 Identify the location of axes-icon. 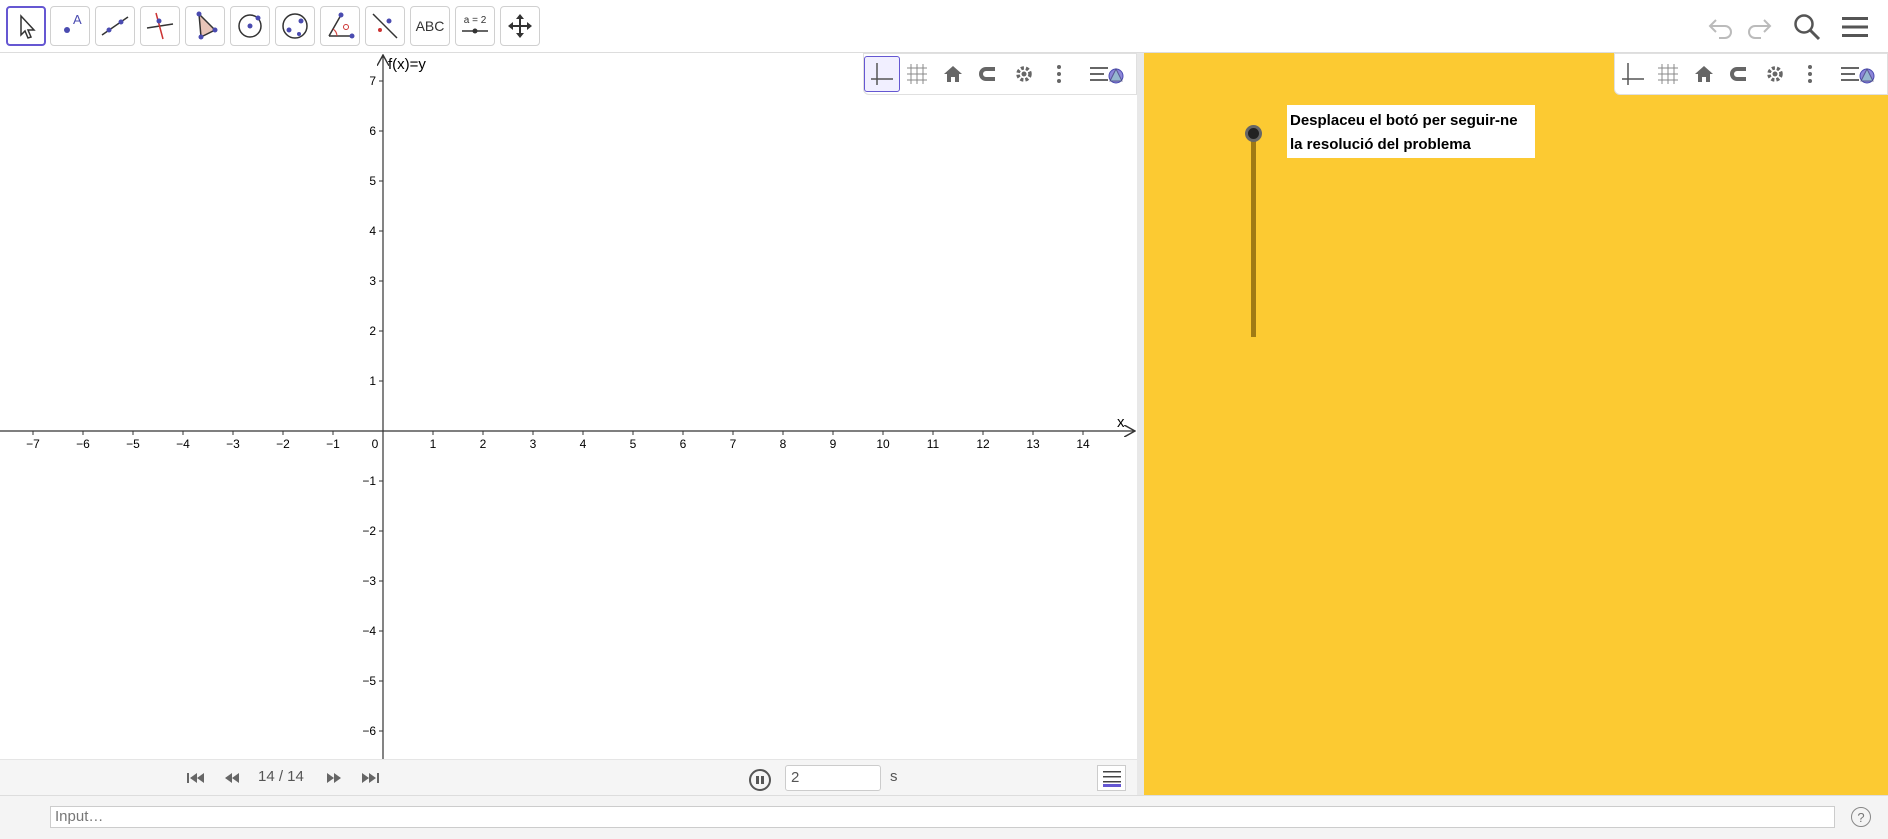
(881, 74).